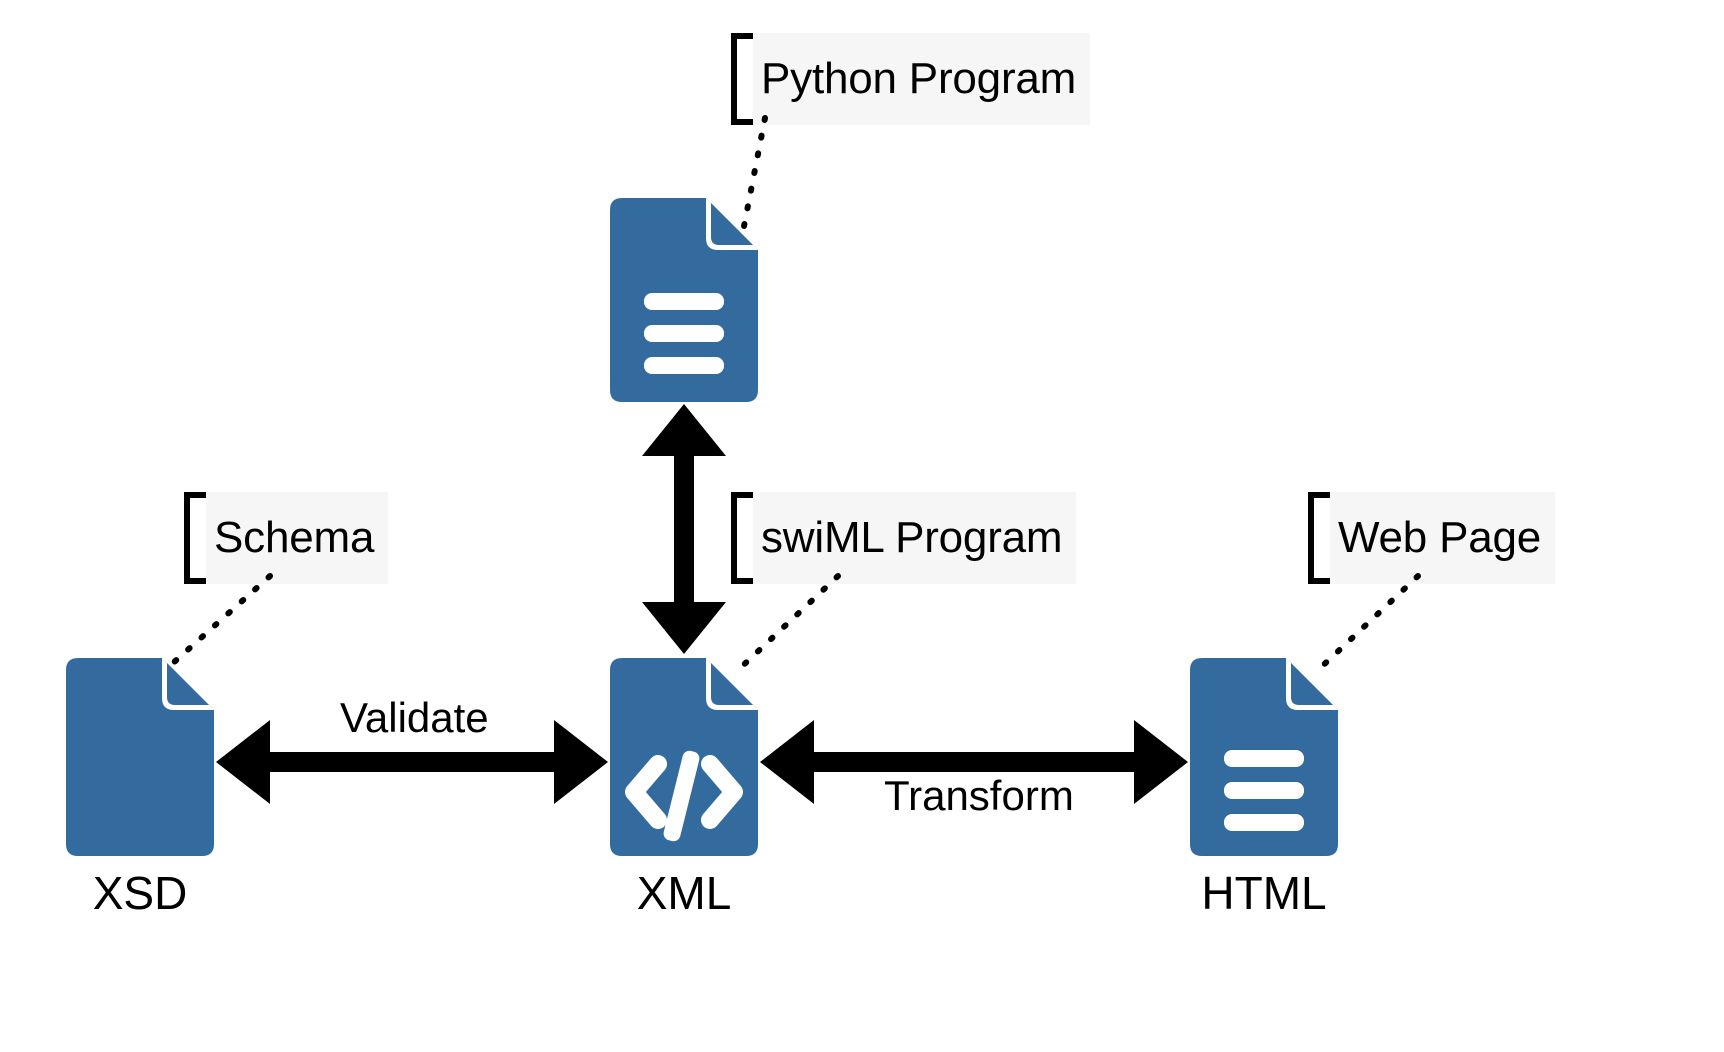  What do you see at coordinates (915, 538) in the screenshot?
I see `callout-label-swiml-program: swiML Program` at bounding box center [915, 538].